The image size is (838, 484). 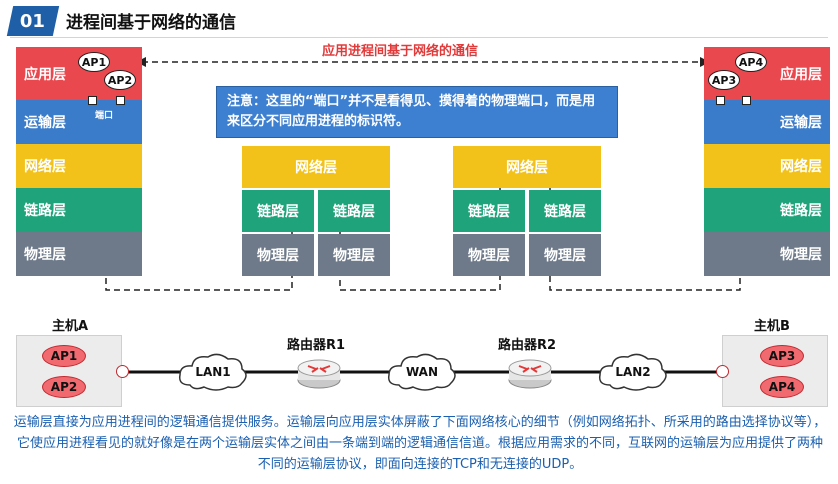 What do you see at coordinates (489, 211) in the screenshot?
I see `router2-link-left: 链路层` at bounding box center [489, 211].